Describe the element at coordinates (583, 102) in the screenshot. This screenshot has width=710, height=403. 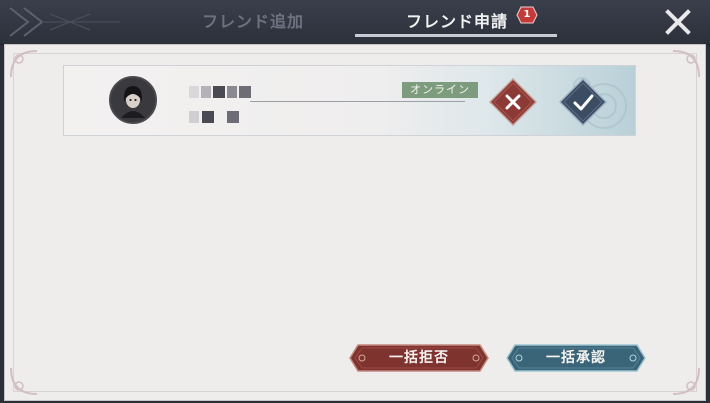
I see `accept-request-button` at that location.